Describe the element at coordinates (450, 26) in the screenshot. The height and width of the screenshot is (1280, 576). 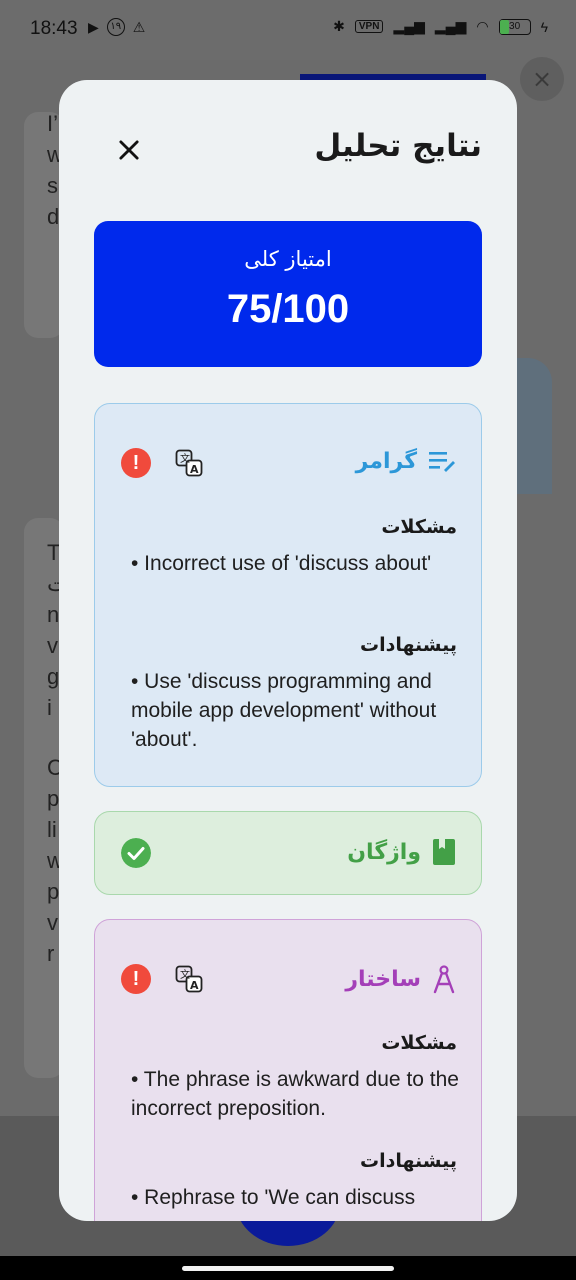
I see `signal-icon-2: ▂▄▆` at that location.